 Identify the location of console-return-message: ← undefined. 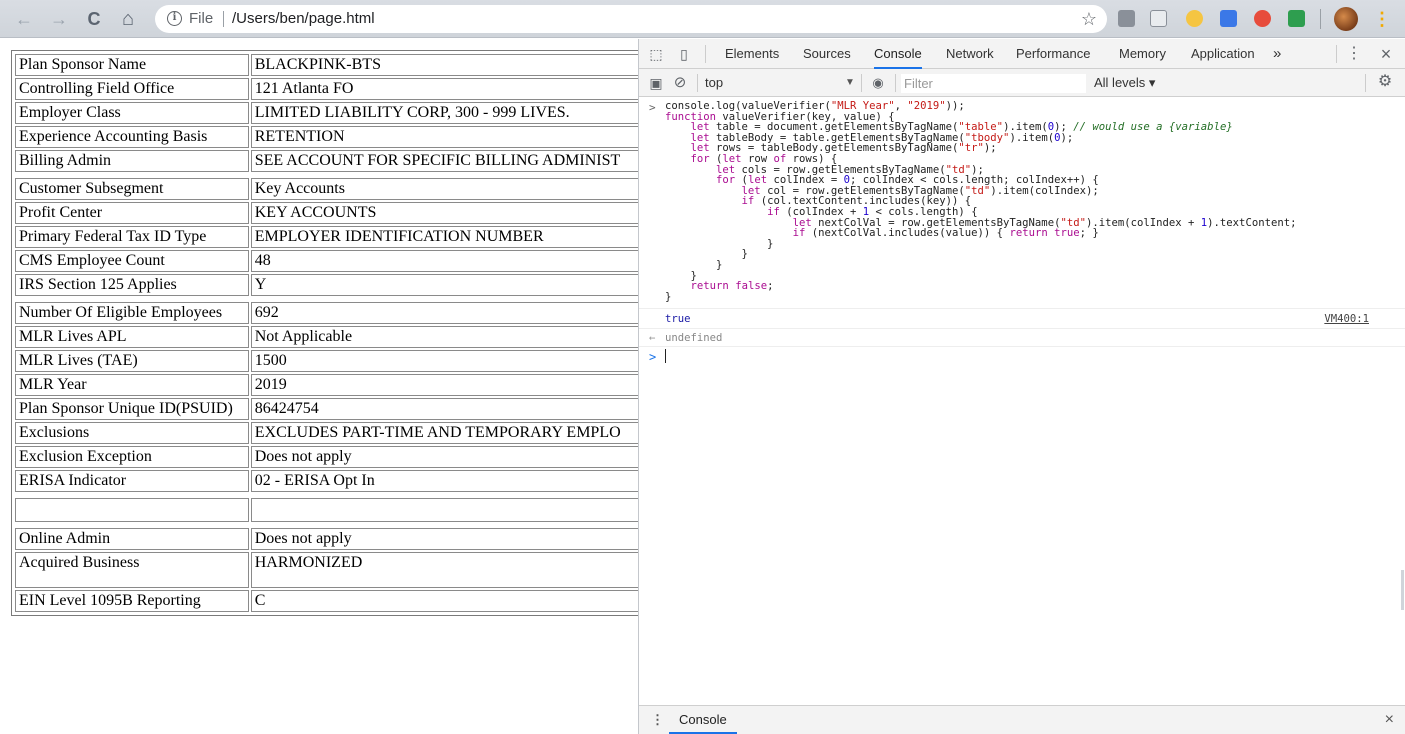
(1022, 337).